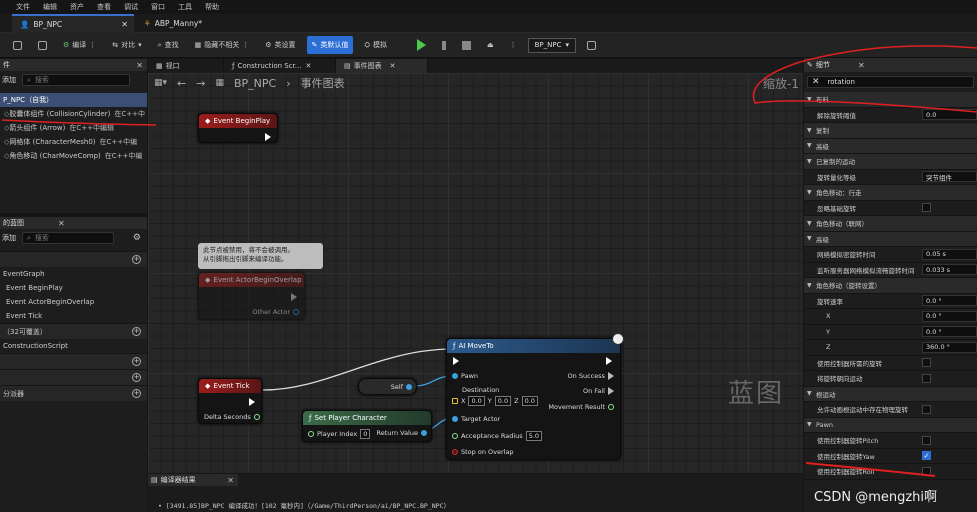 Image resolution: width=977 pixels, height=512 pixels. What do you see at coordinates (876, 497) in the screenshot?
I see `csdn-watermark: CSDN @mengzhi啊` at bounding box center [876, 497].